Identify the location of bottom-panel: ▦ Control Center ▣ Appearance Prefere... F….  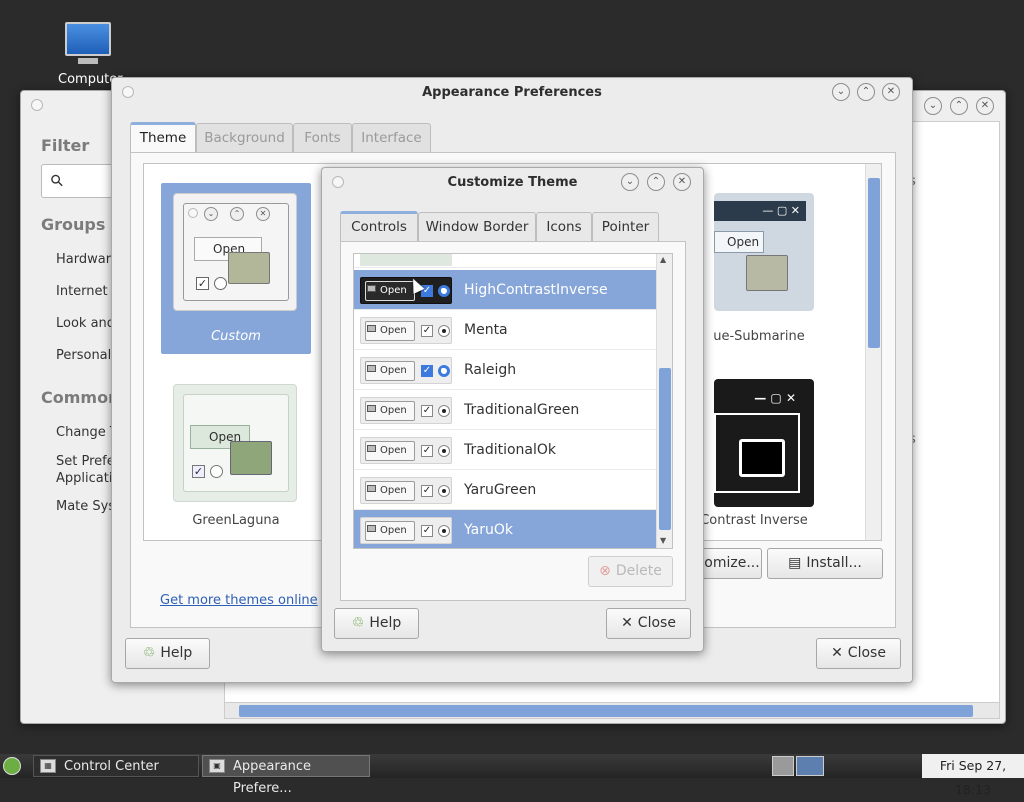
(512, 775).